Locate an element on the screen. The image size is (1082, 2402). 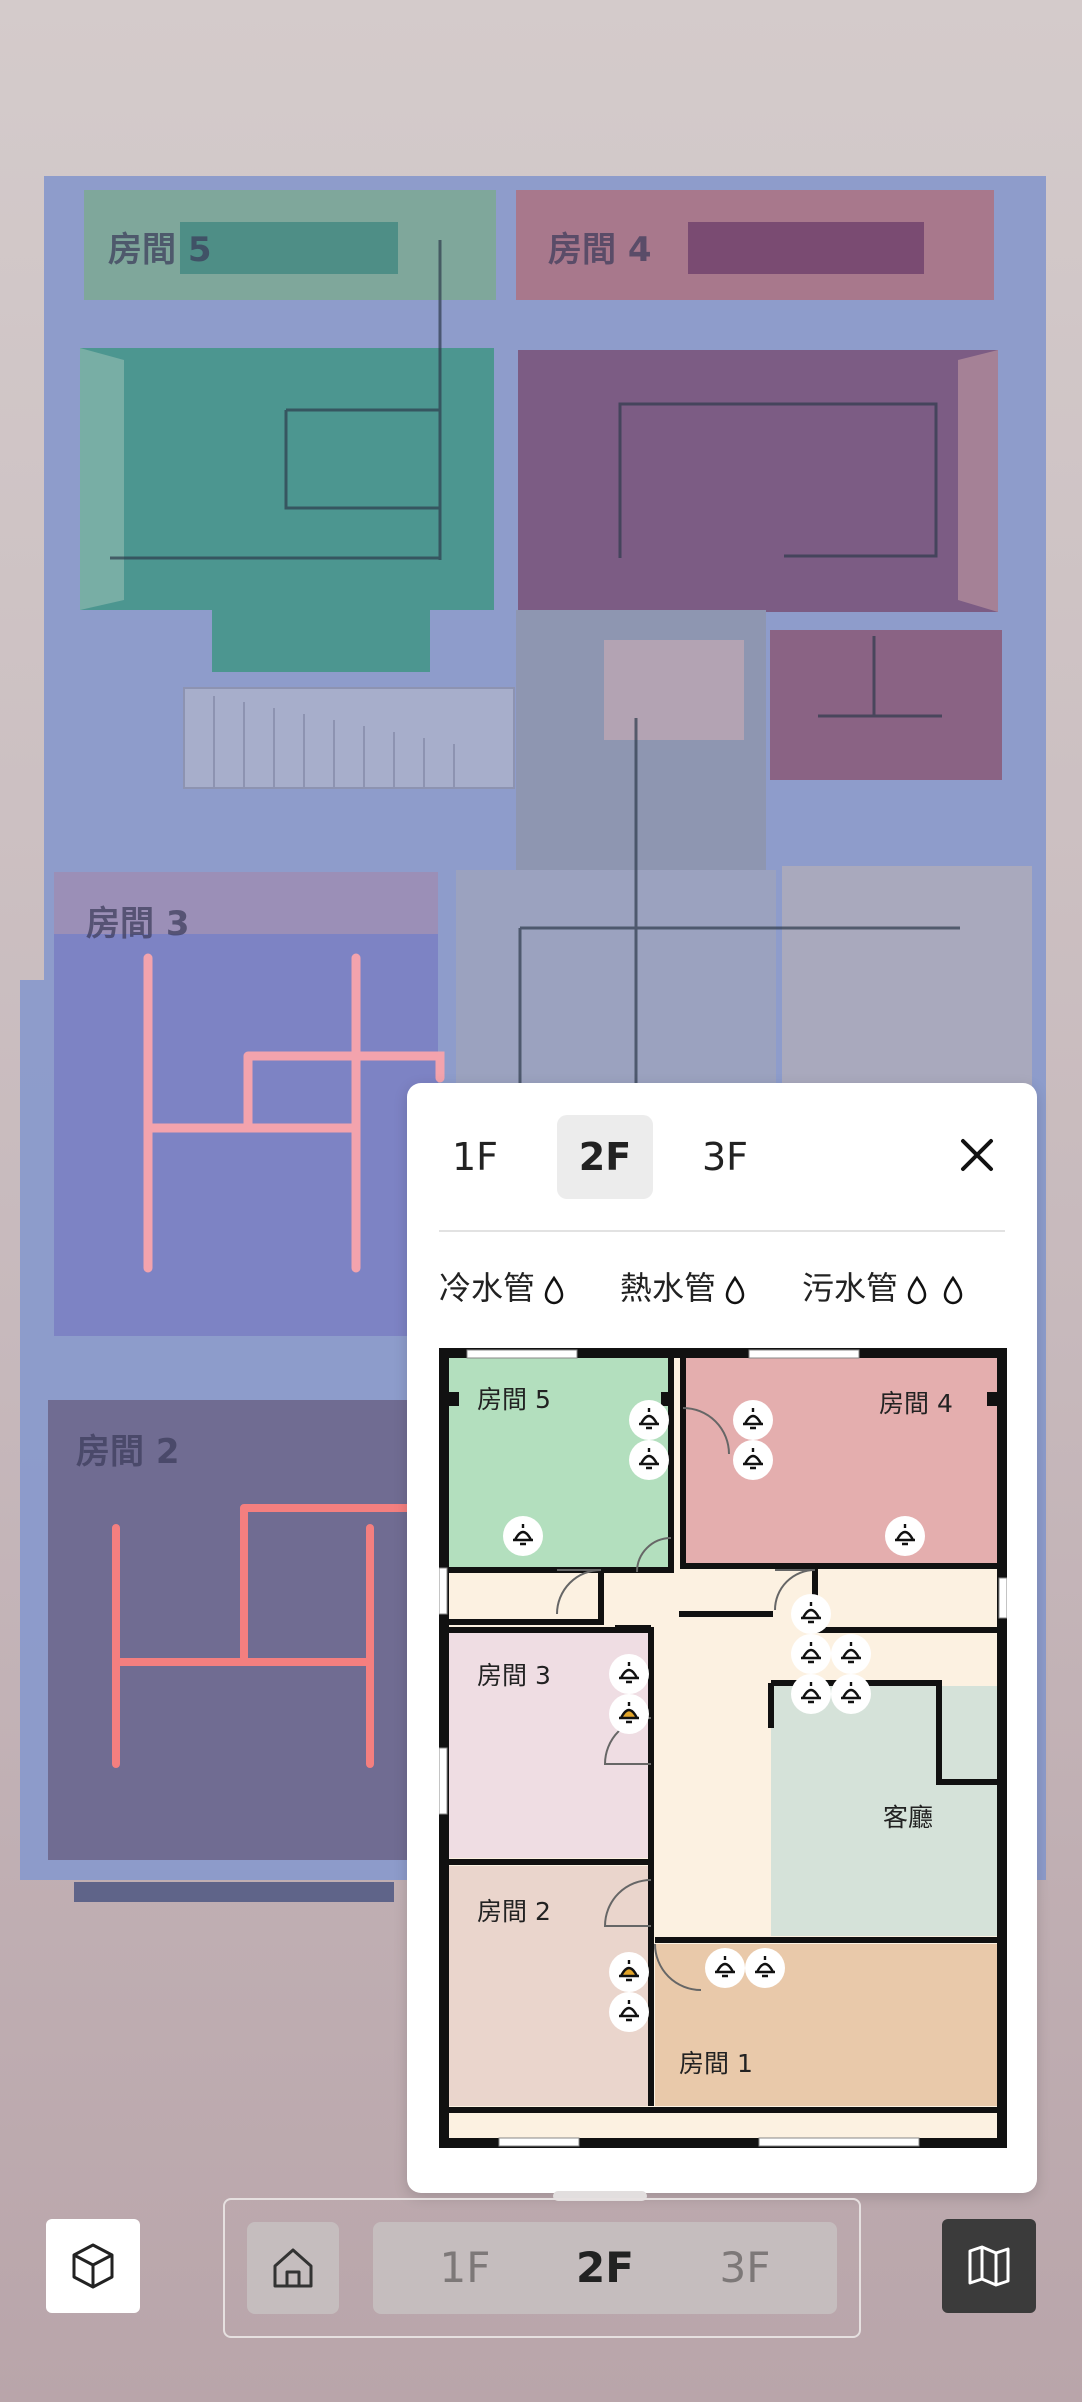
model-room2-label: 房間 2 is located at coordinates (128, 1452).